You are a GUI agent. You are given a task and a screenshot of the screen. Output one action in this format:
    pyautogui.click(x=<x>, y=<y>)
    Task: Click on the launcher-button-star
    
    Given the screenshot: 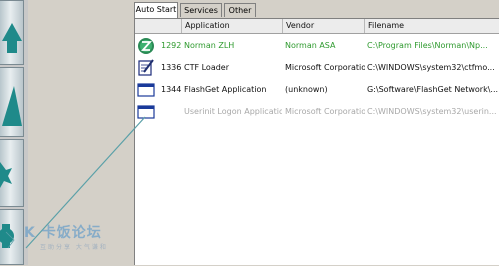 What is the action you would take?
    pyautogui.click(x=12, y=173)
    